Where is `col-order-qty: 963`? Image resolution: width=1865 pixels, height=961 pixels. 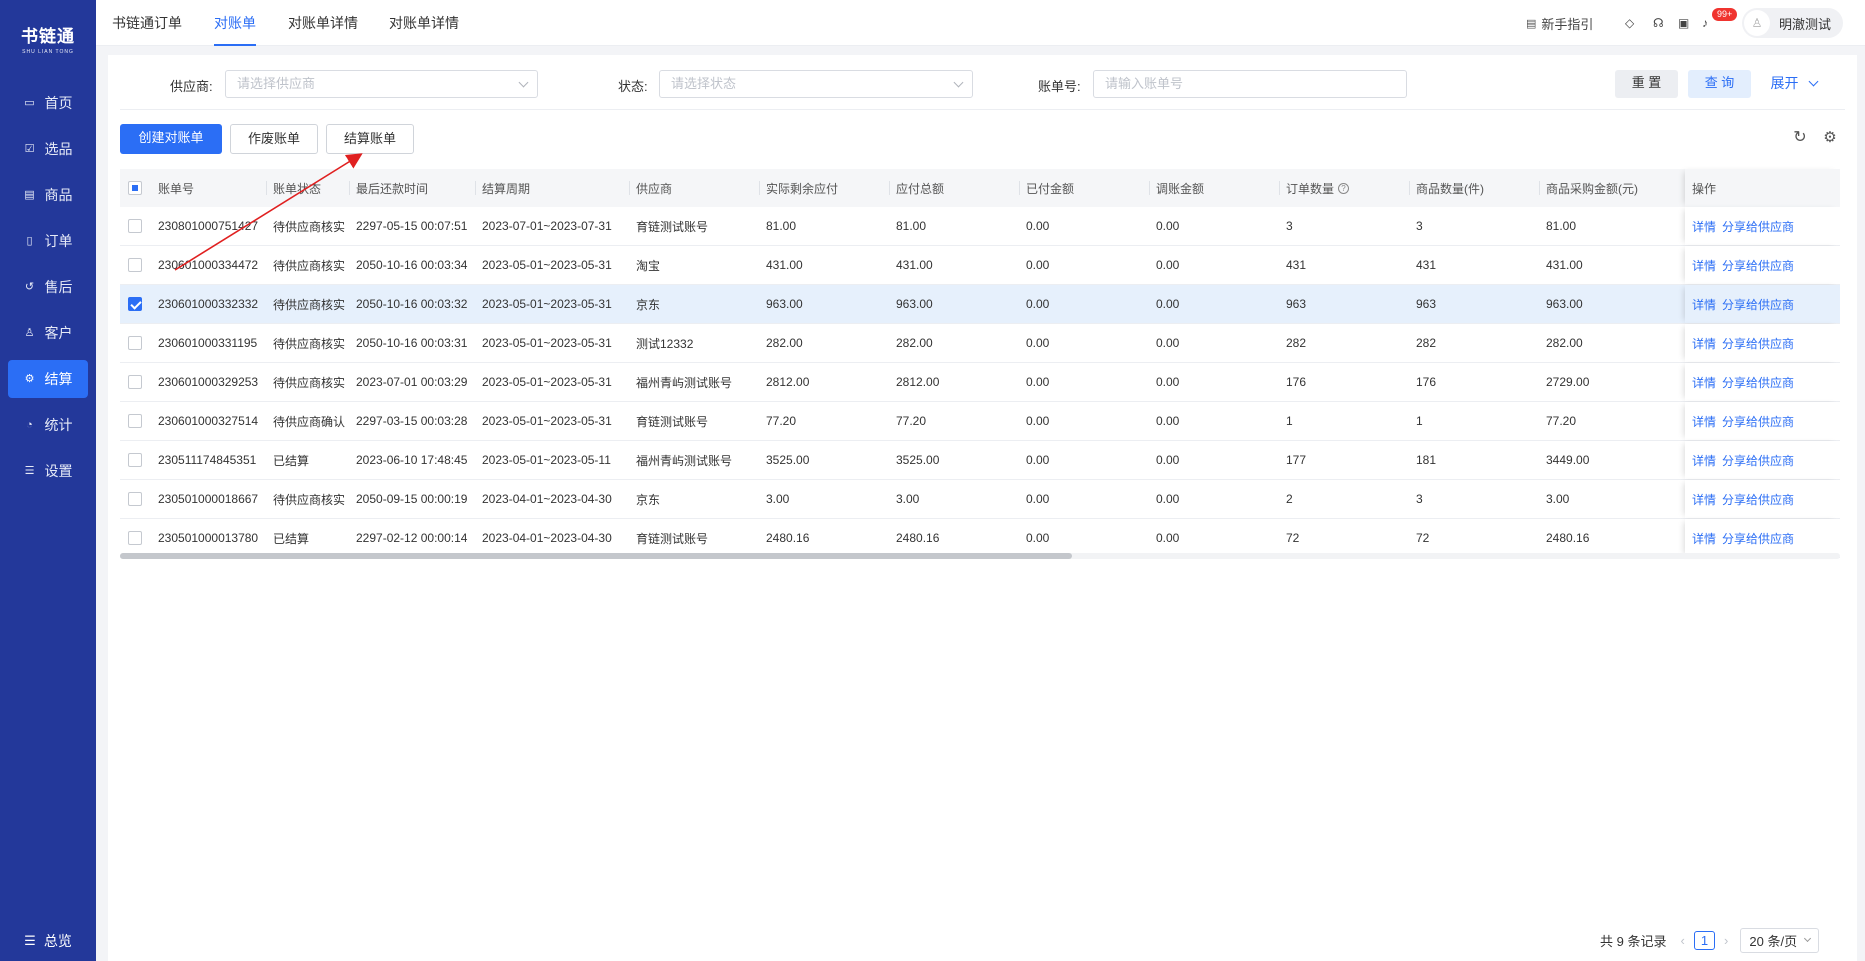 col-order-qty: 963 is located at coordinates (1296, 304).